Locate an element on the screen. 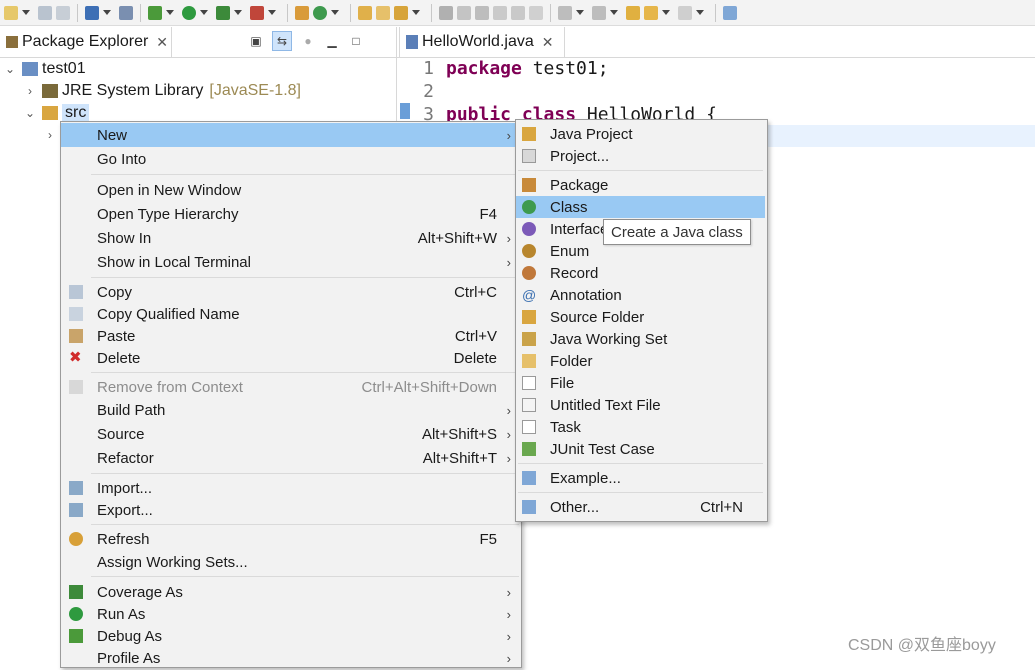 Image resolution: width=1035 pixels, height=670 pixels. menu-item-show-in-terminal: Show in Local Terminal › is located at coordinates (290, 262).